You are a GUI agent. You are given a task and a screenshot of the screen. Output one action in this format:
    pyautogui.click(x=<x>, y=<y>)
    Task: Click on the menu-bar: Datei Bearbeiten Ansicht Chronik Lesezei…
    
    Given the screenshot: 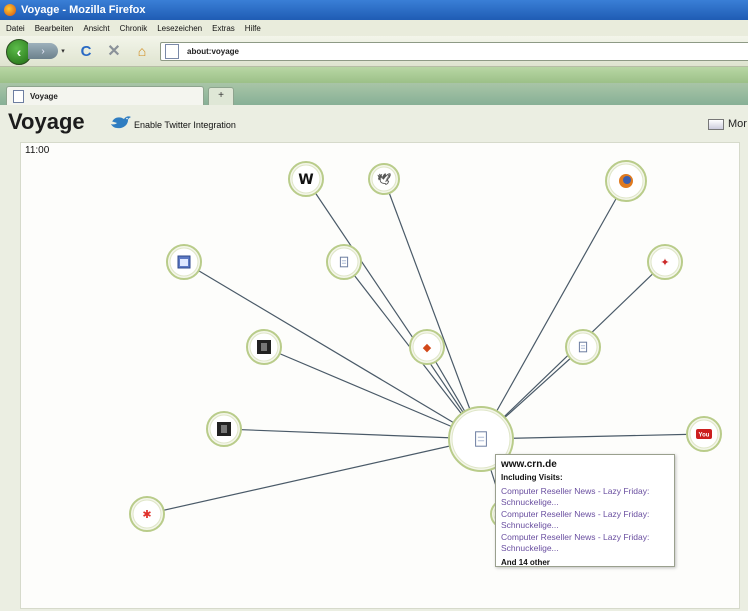 What is the action you would take?
    pyautogui.click(x=374, y=28)
    